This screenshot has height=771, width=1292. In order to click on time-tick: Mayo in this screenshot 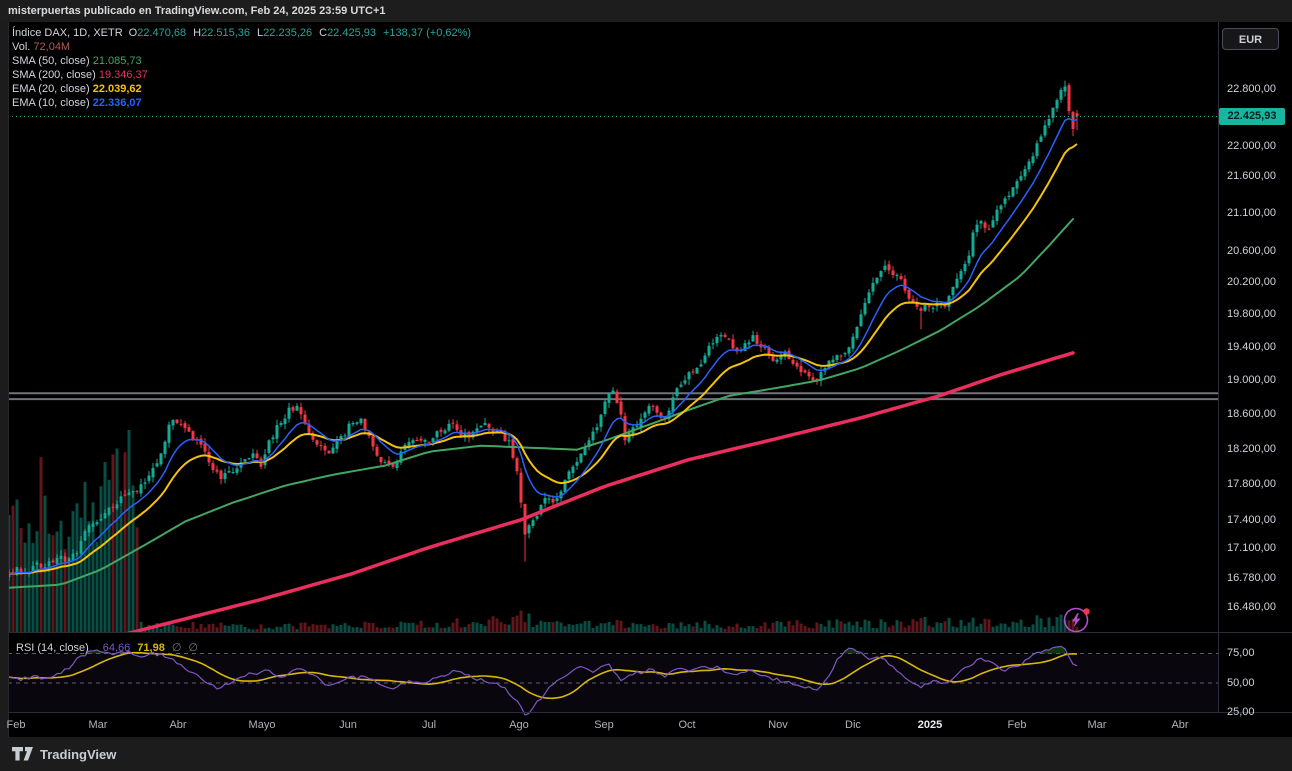, I will do `click(262, 725)`.